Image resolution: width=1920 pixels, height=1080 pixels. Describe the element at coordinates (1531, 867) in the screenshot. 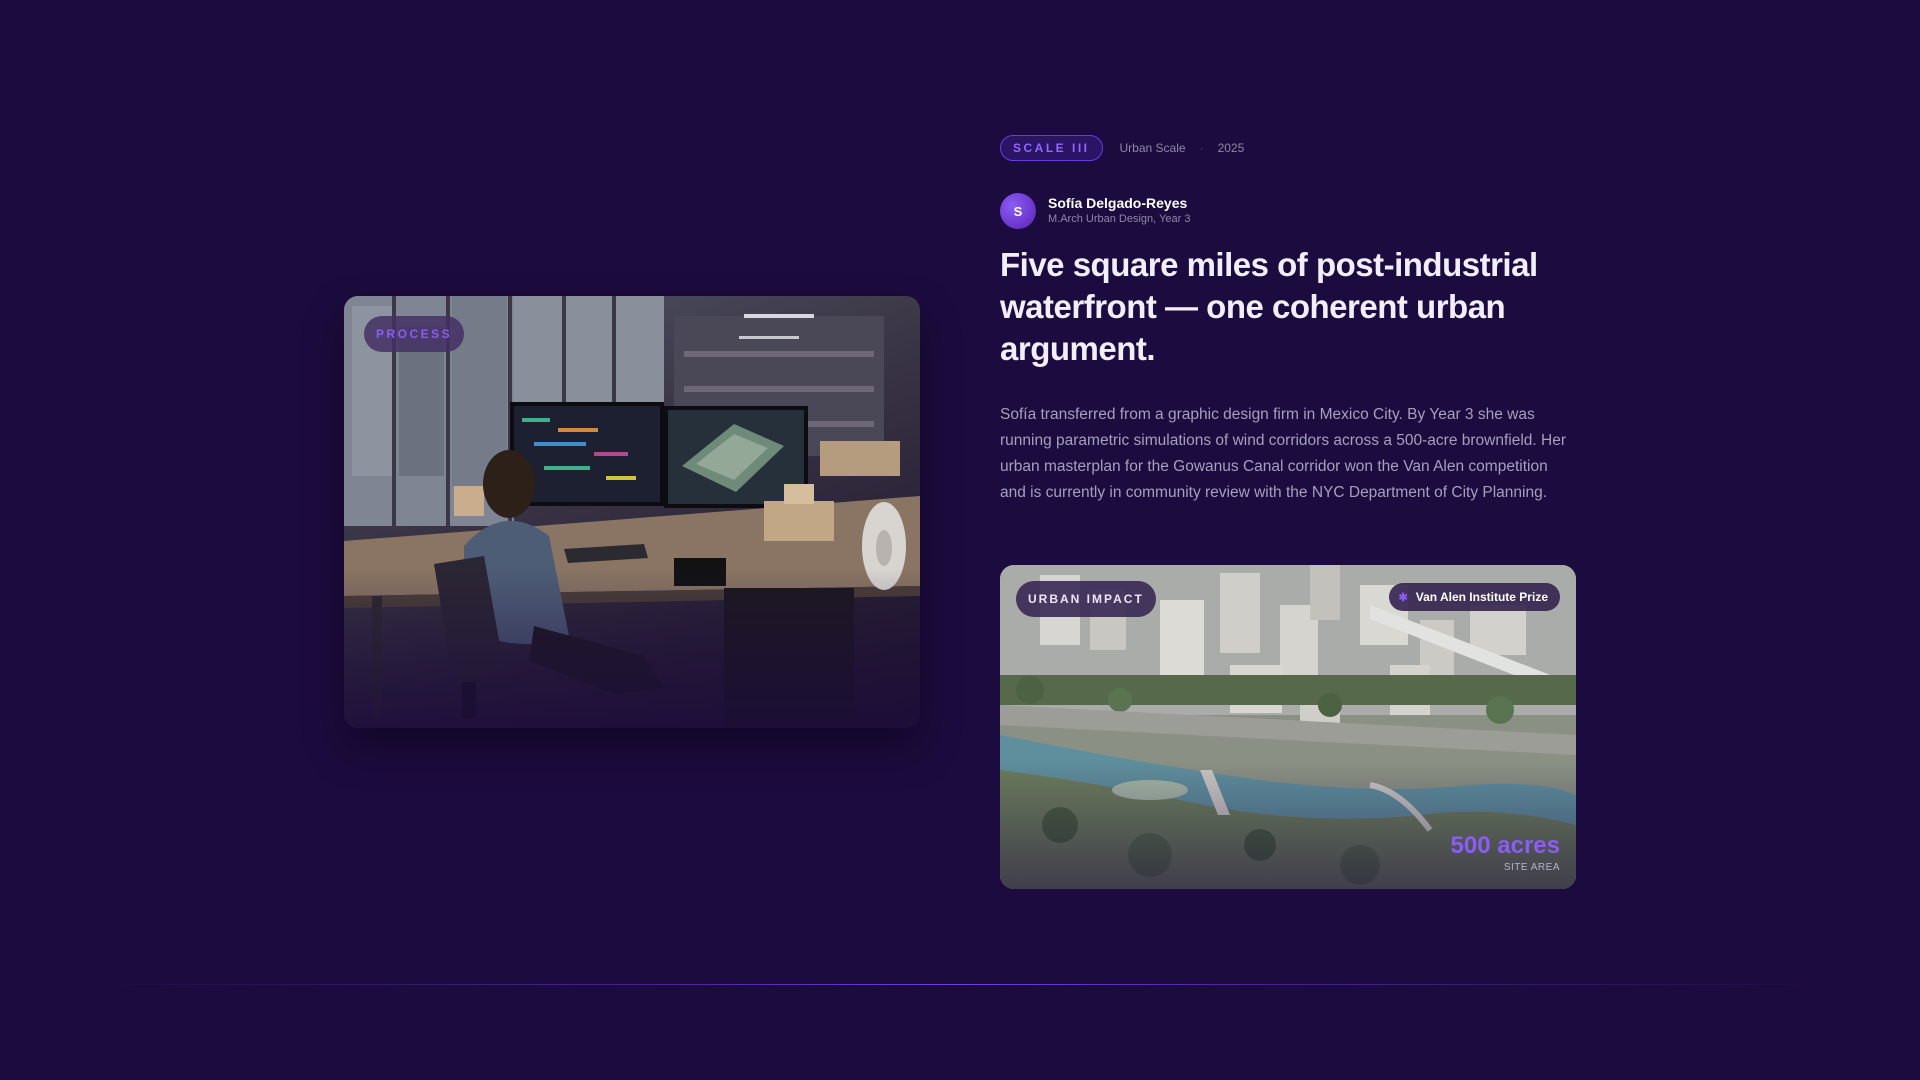

I see `stat-label: SITE AREA` at that location.